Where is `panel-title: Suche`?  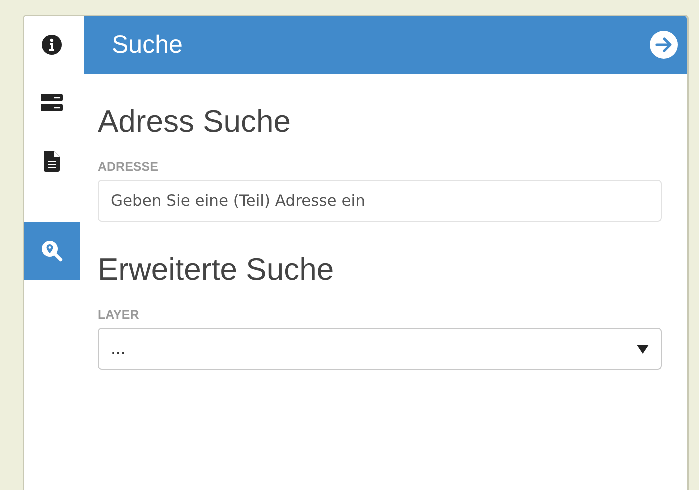
panel-title: Suche is located at coordinates (147, 45).